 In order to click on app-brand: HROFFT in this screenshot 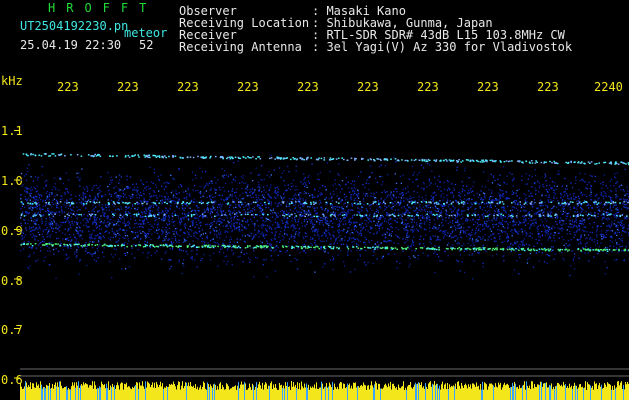, I will do `click(103, 8)`.